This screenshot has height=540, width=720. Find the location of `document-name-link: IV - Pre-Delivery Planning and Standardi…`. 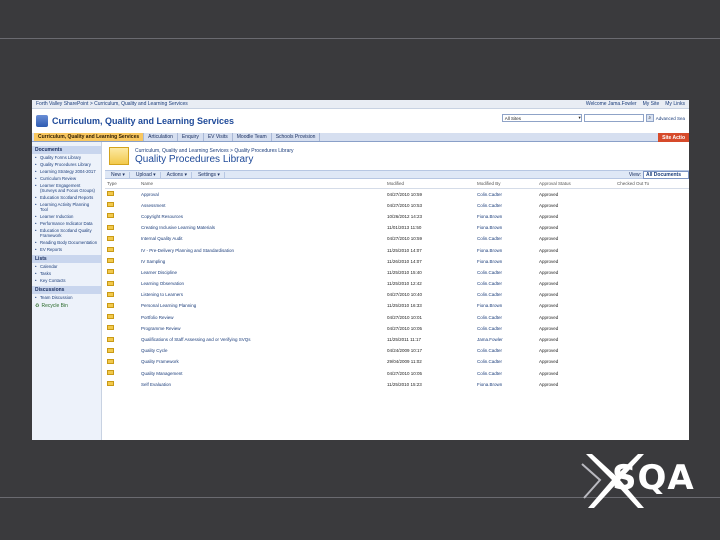

document-name-link: IV - Pre-Delivery Planning and Standardi… is located at coordinates (262, 249).